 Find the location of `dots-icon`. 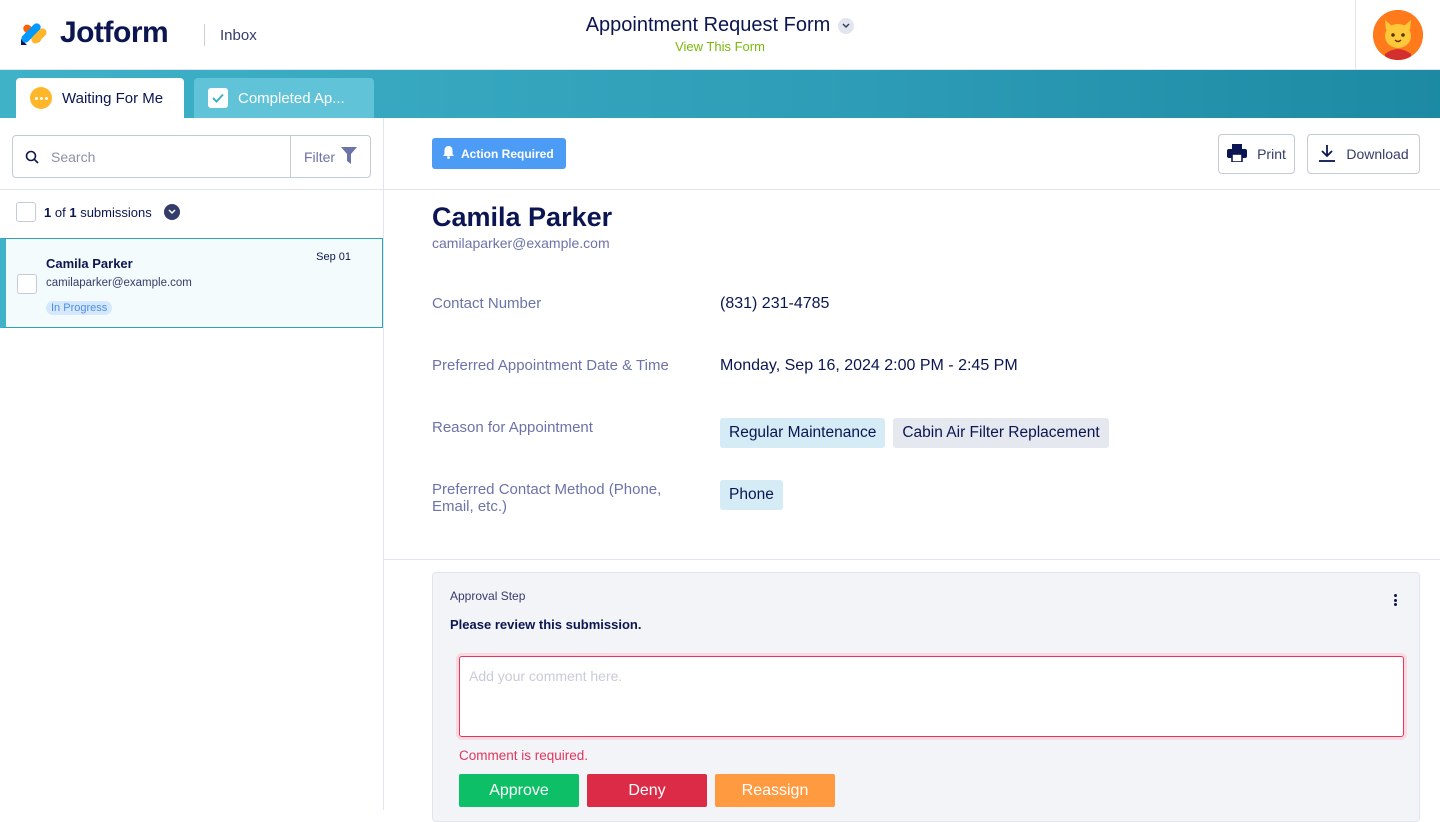

dots-icon is located at coordinates (41, 98).